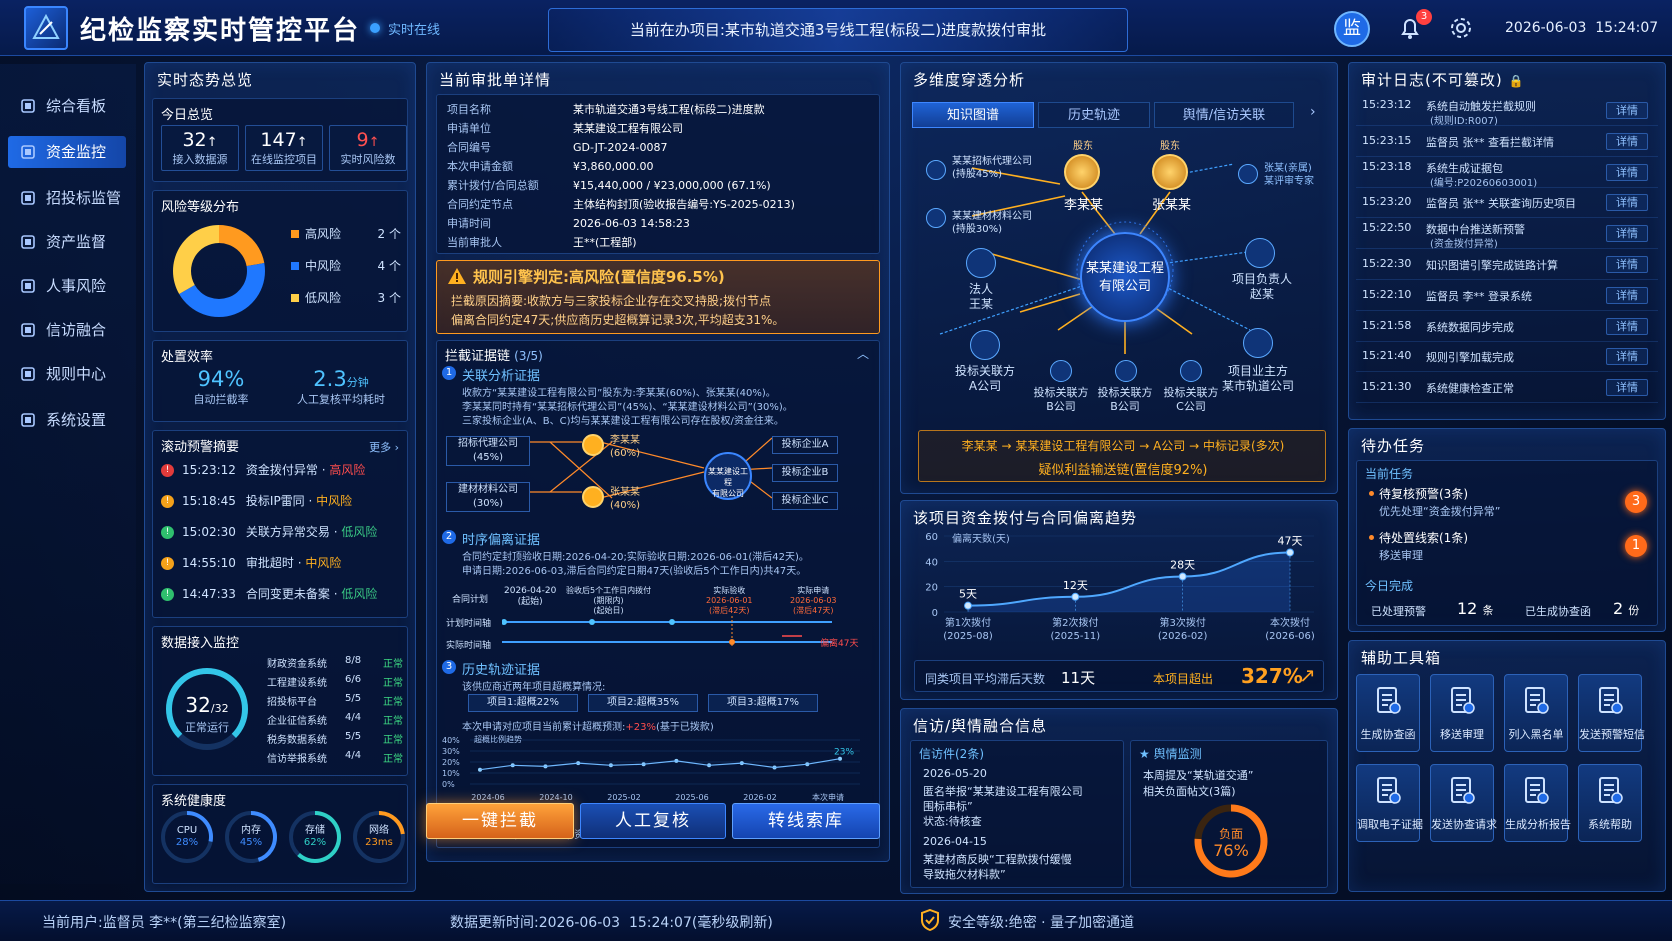  What do you see at coordinates (985, 345) in the screenshot?
I see `graph-a-icon` at bounding box center [985, 345].